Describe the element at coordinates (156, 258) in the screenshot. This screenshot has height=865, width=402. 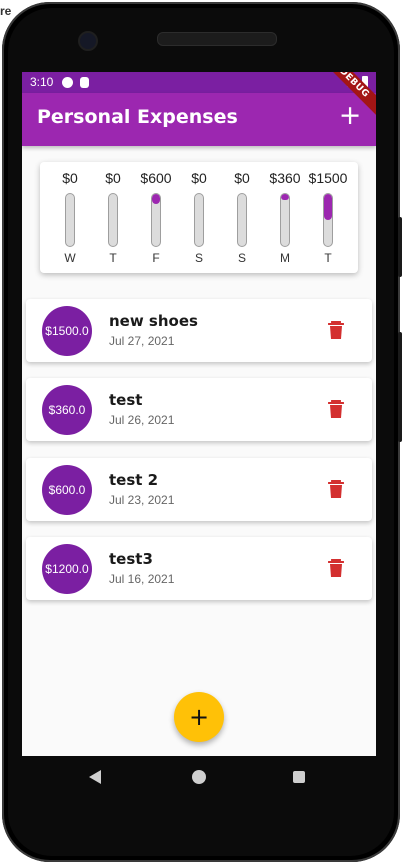
I see `chart-day-label: F` at that location.